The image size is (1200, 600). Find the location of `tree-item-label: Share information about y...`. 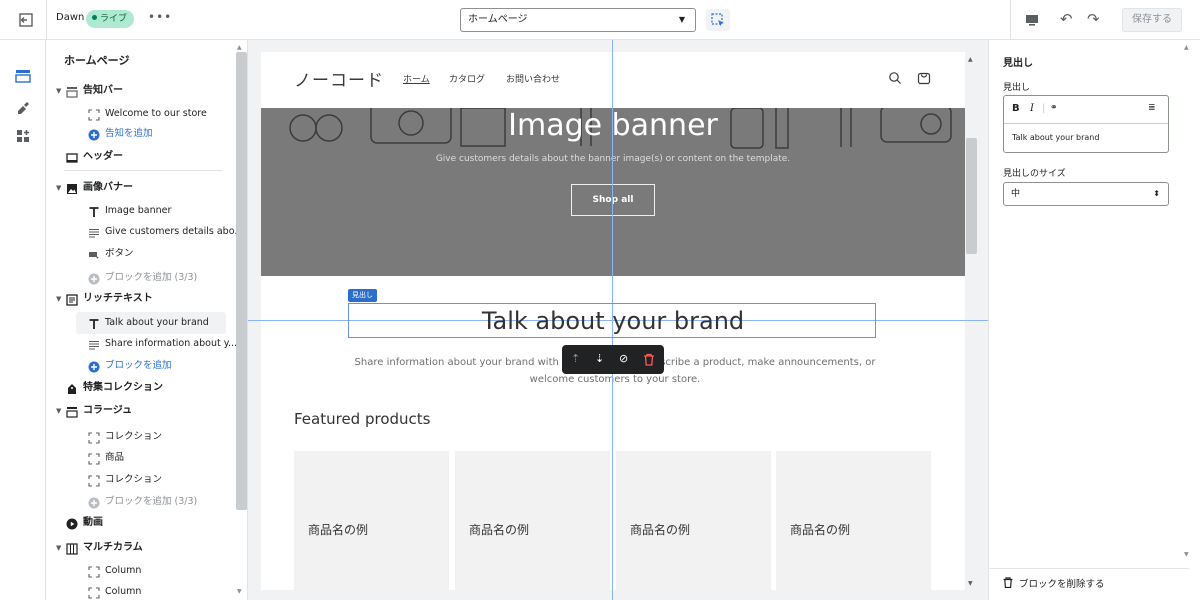

tree-item-label: Share information about y... is located at coordinates (170, 343).